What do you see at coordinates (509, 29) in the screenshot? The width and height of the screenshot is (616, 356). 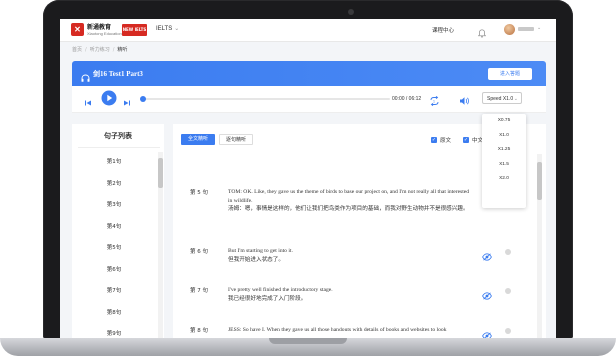 I see `avatar` at bounding box center [509, 29].